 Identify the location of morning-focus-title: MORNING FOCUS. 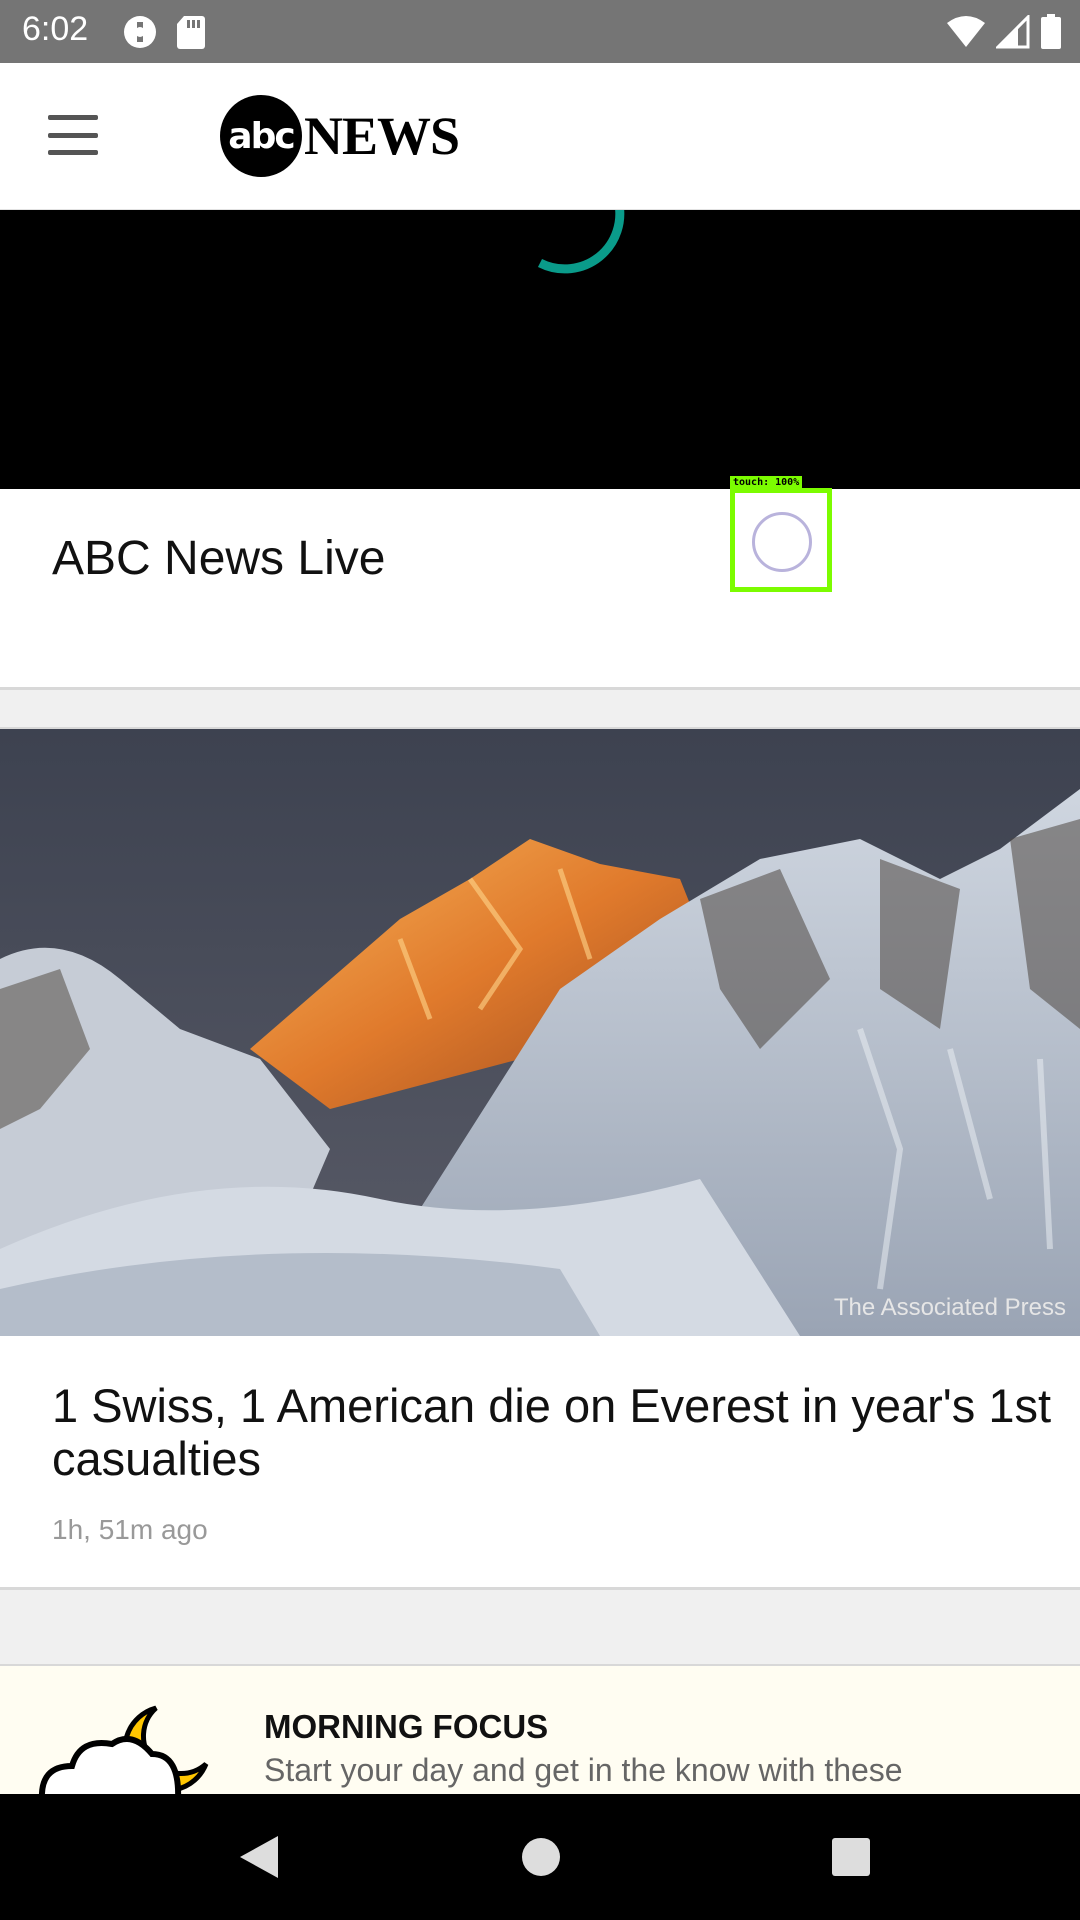
(406, 1726).